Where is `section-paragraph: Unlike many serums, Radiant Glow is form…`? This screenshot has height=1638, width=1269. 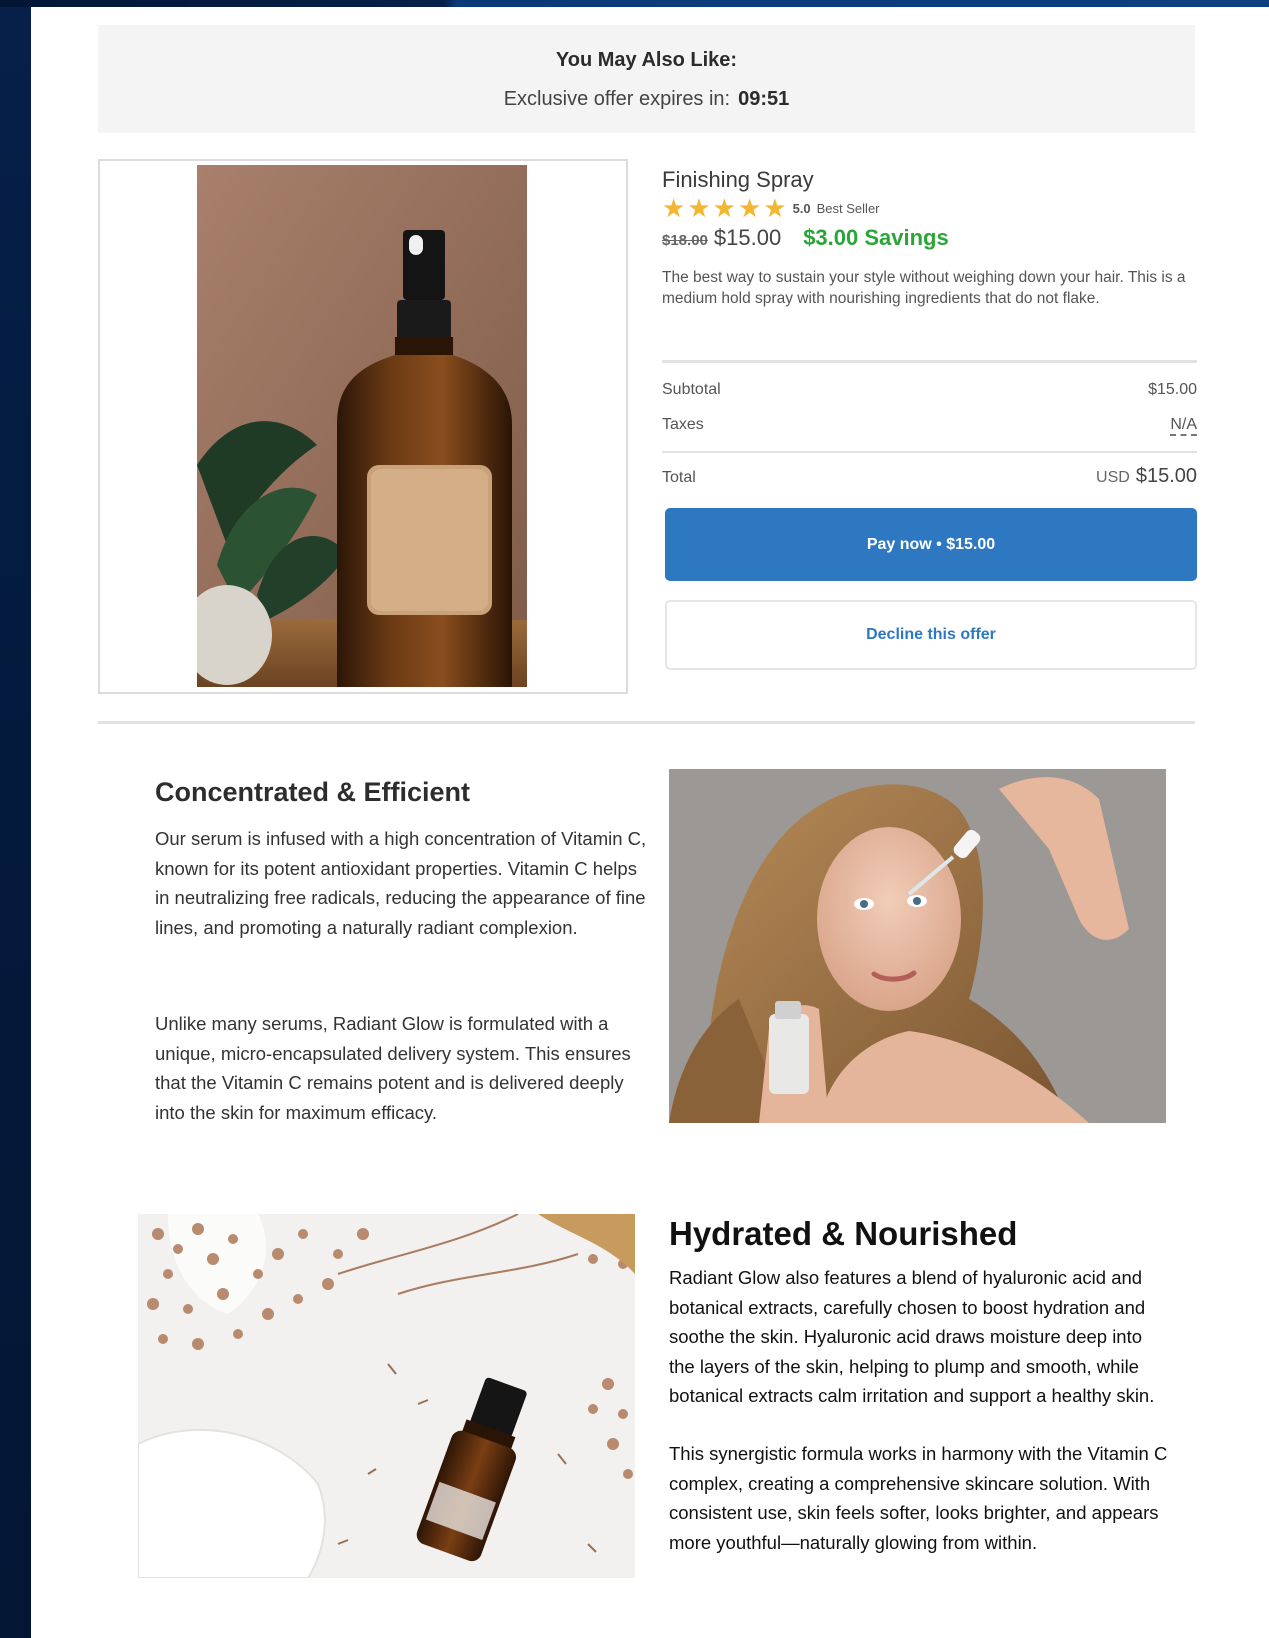 section-paragraph: Unlike many serums, Radiant Glow is form… is located at coordinates (393, 1068).